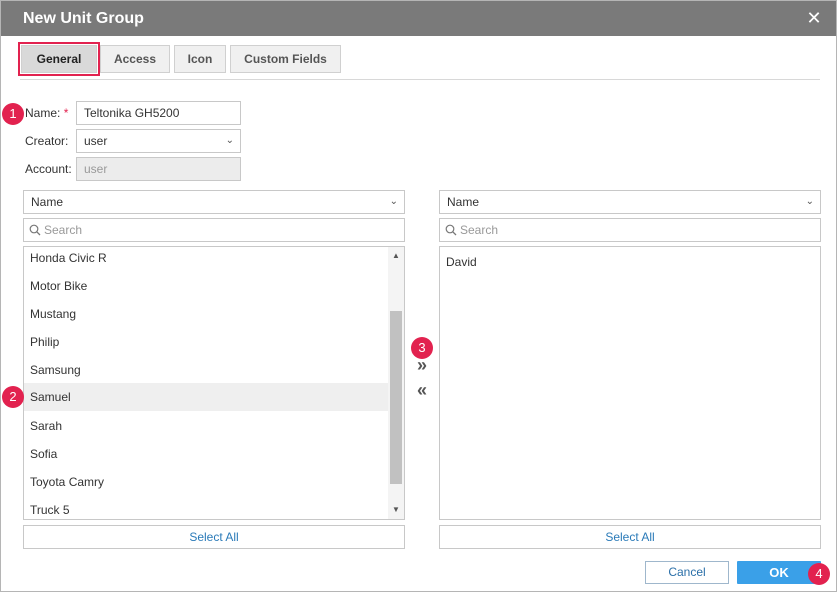 This screenshot has height=592, width=837. What do you see at coordinates (206, 485) in the screenshot?
I see `list-item: Toyota Camry` at bounding box center [206, 485].